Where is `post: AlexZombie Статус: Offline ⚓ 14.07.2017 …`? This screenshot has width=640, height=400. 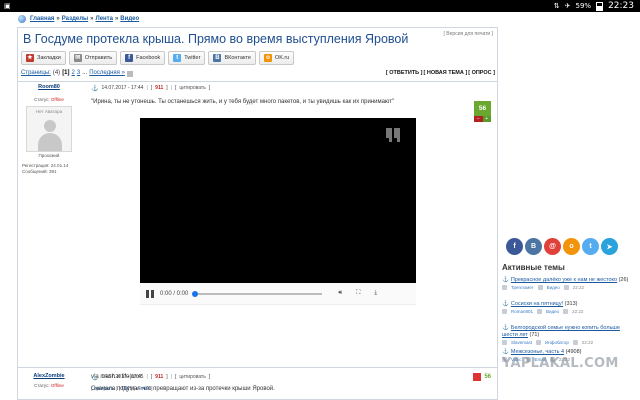
post: AlexZombie Статус: Offline ⚓ 14.07.2017 … is located at coordinates (257, 386).